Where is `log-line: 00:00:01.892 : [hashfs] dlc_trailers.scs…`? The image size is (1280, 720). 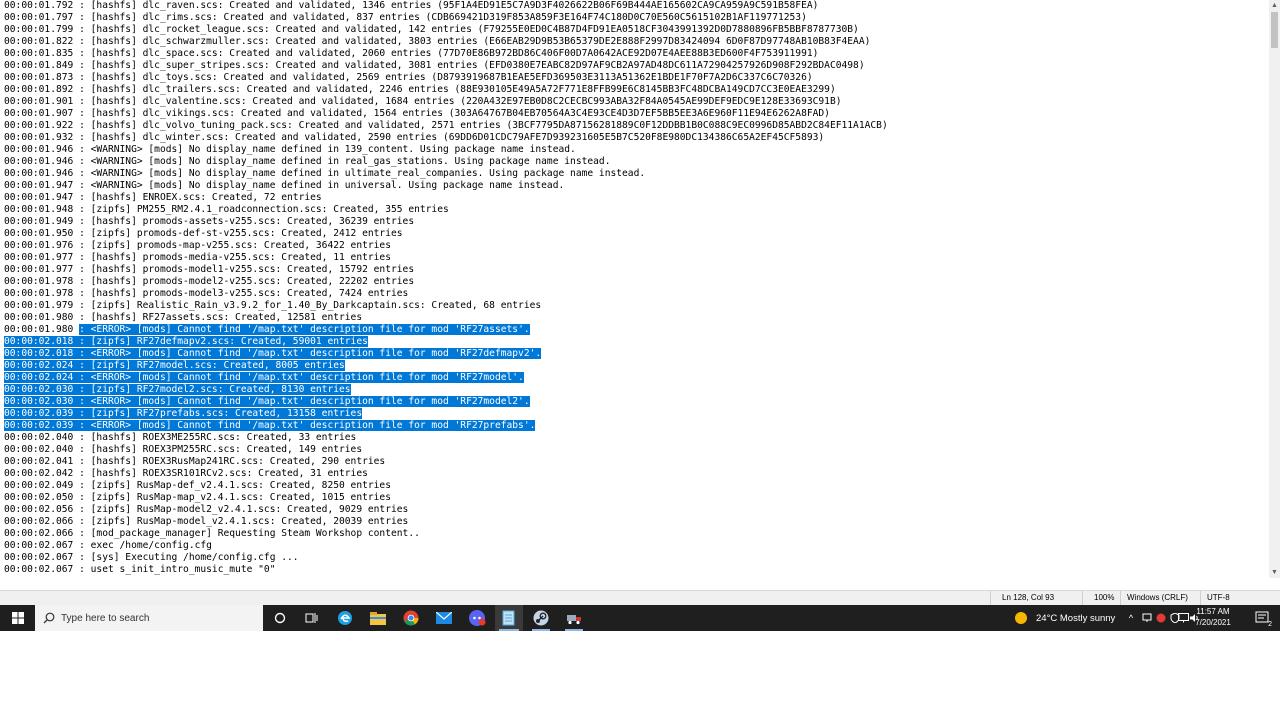 log-line: 00:00:01.892 : [hashfs] dlc_trailers.scs… is located at coordinates (420, 89).